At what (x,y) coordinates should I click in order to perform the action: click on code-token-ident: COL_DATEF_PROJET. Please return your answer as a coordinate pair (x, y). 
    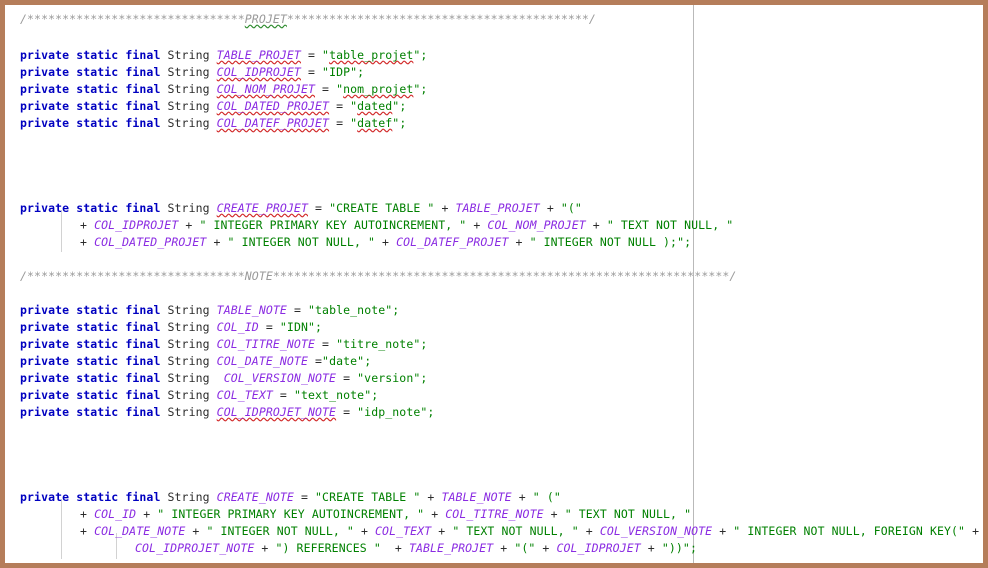
    Looking at the image, I should click on (452, 242).